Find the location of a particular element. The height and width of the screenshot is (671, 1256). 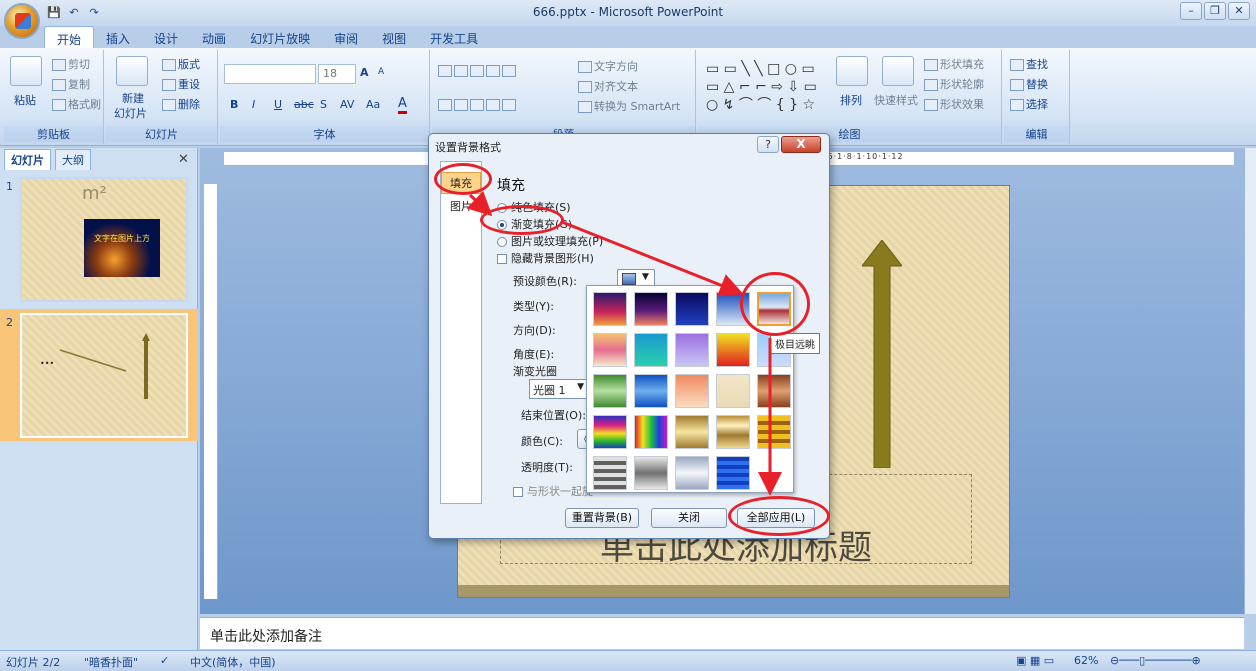

arrange-button: 排列 is located at coordinates (851, 100).